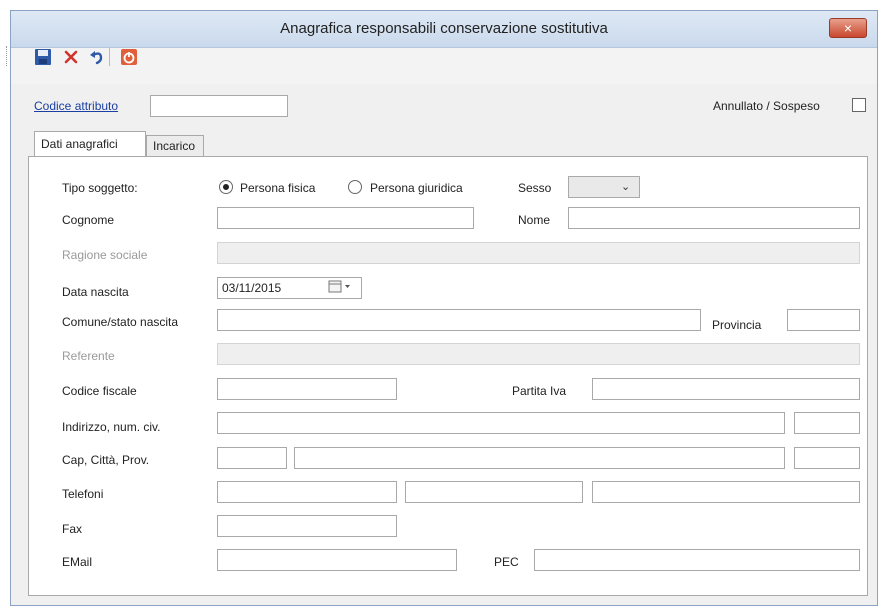 Image resolution: width=888 pixels, height=612 pixels. What do you see at coordinates (444, 66) in the screenshot?
I see `toolbar` at bounding box center [444, 66].